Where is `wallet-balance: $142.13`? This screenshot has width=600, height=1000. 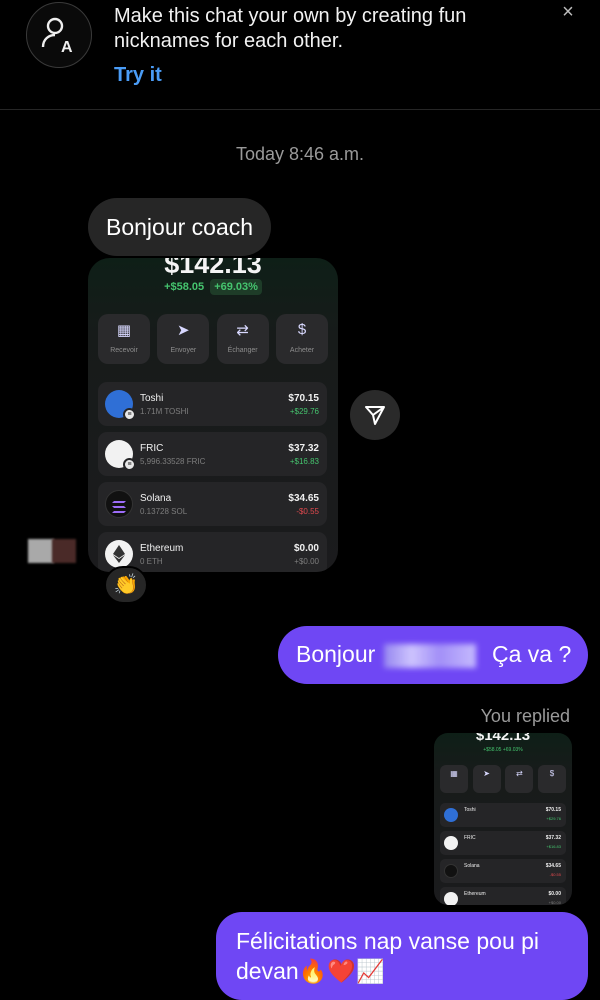 wallet-balance: $142.13 is located at coordinates (213, 268).